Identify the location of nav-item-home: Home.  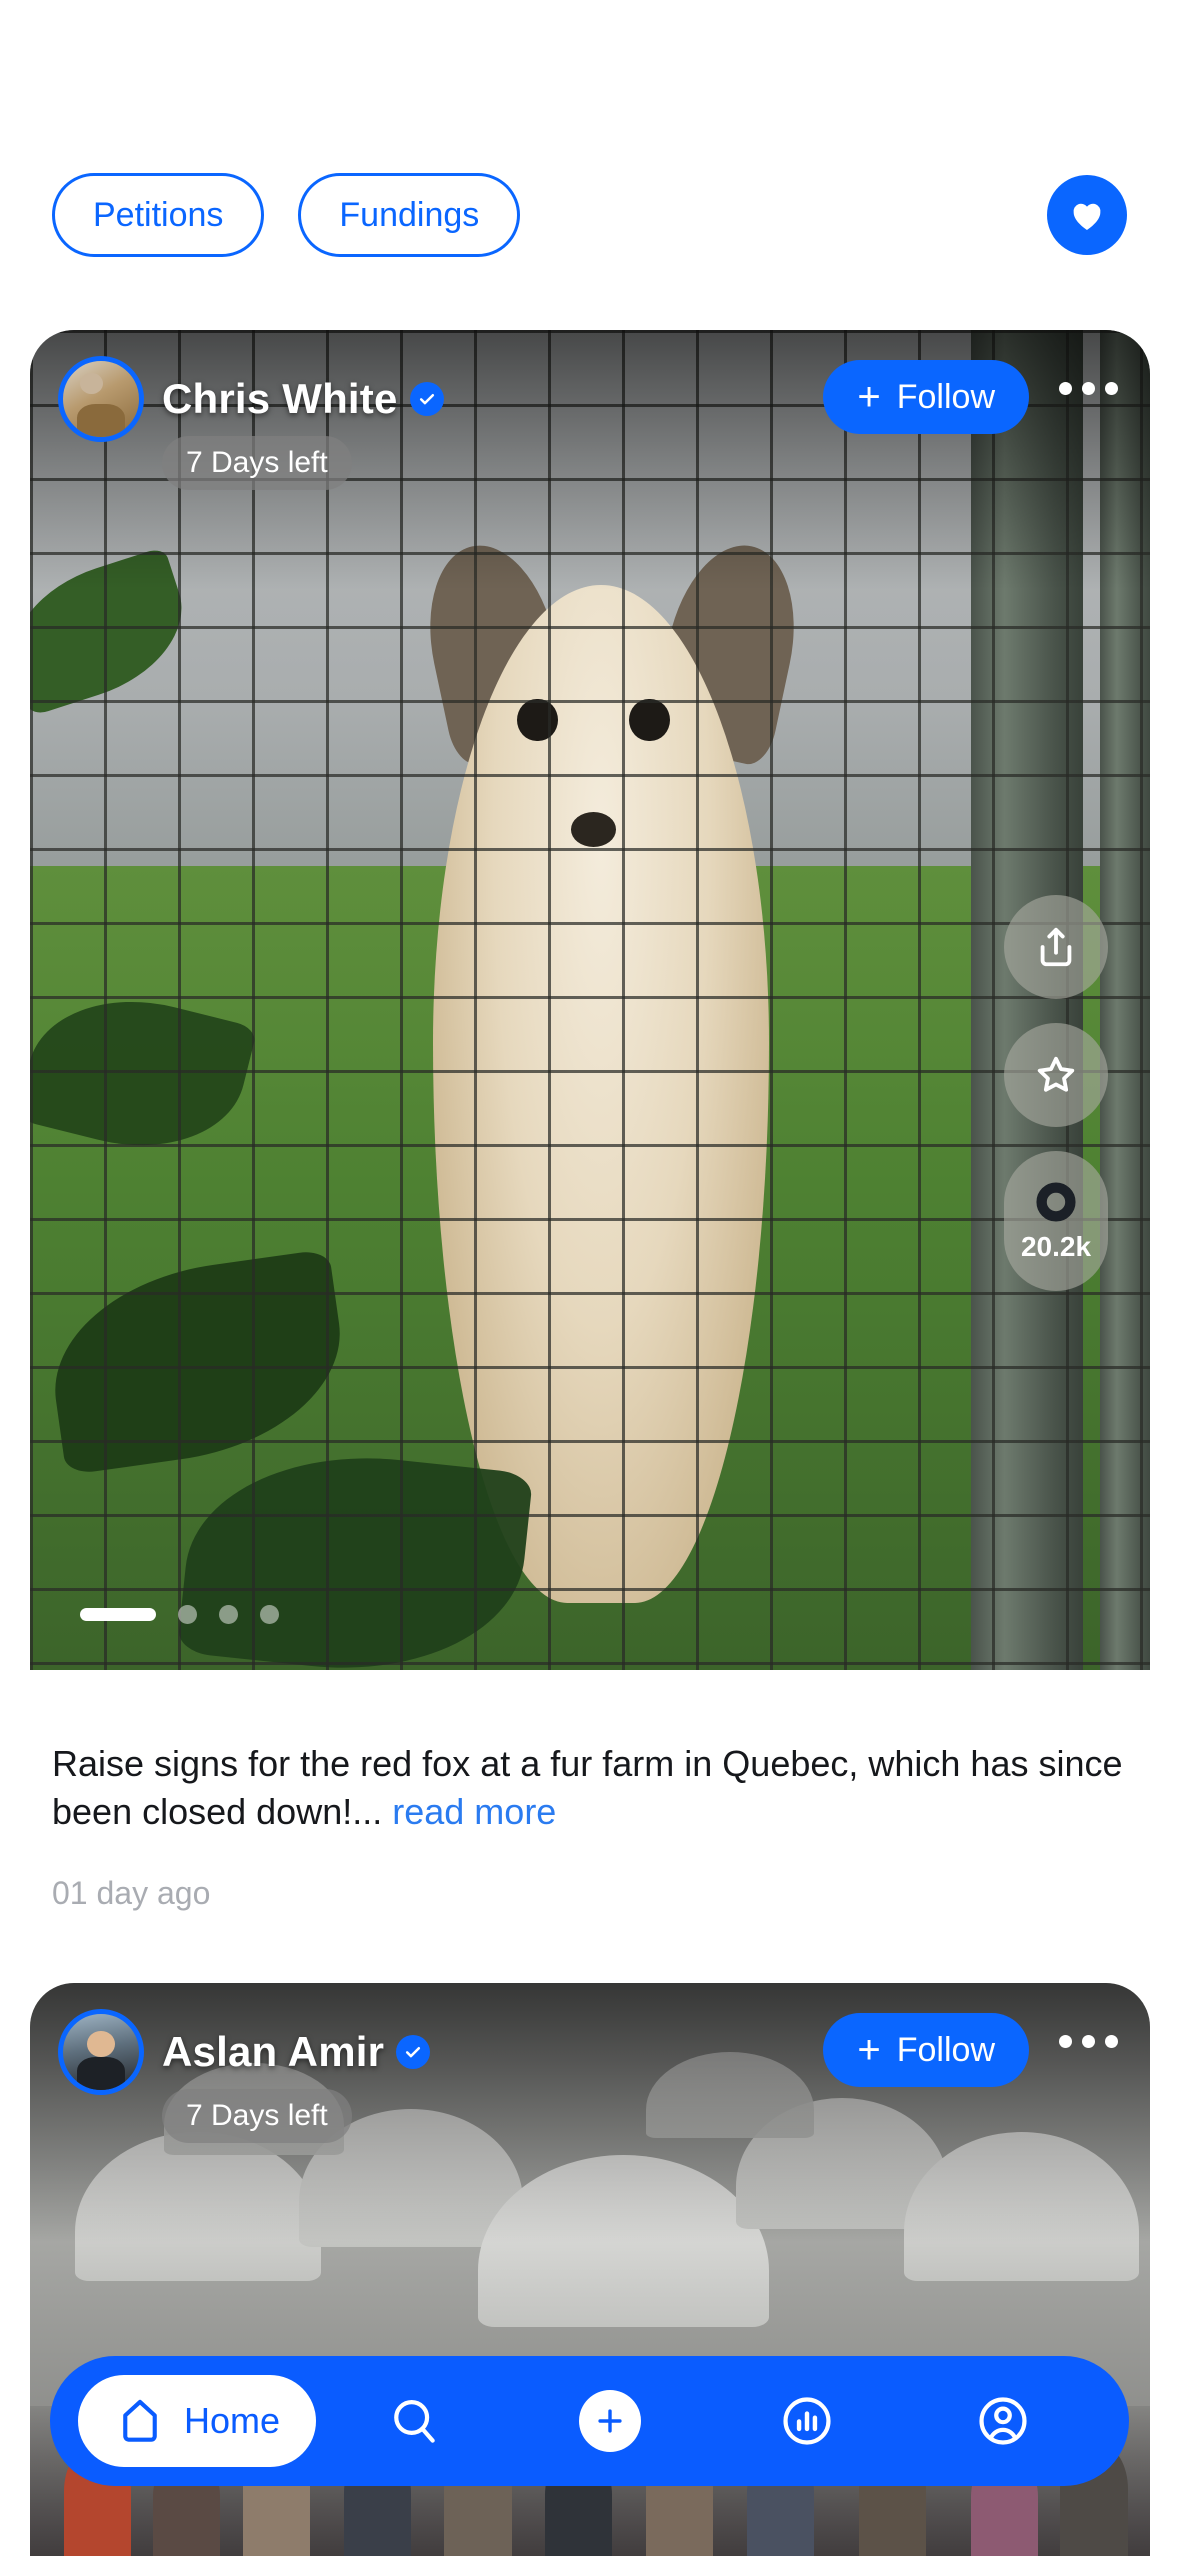
(197, 2421).